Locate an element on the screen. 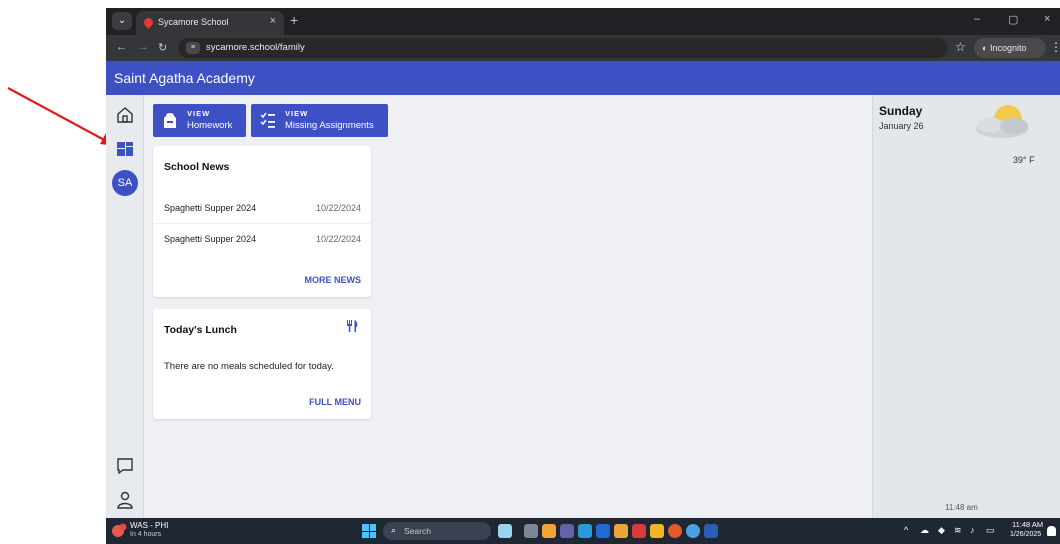 The height and width of the screenshot is (544, 1060). mcafee-icon is located at coordinates (639, 531).